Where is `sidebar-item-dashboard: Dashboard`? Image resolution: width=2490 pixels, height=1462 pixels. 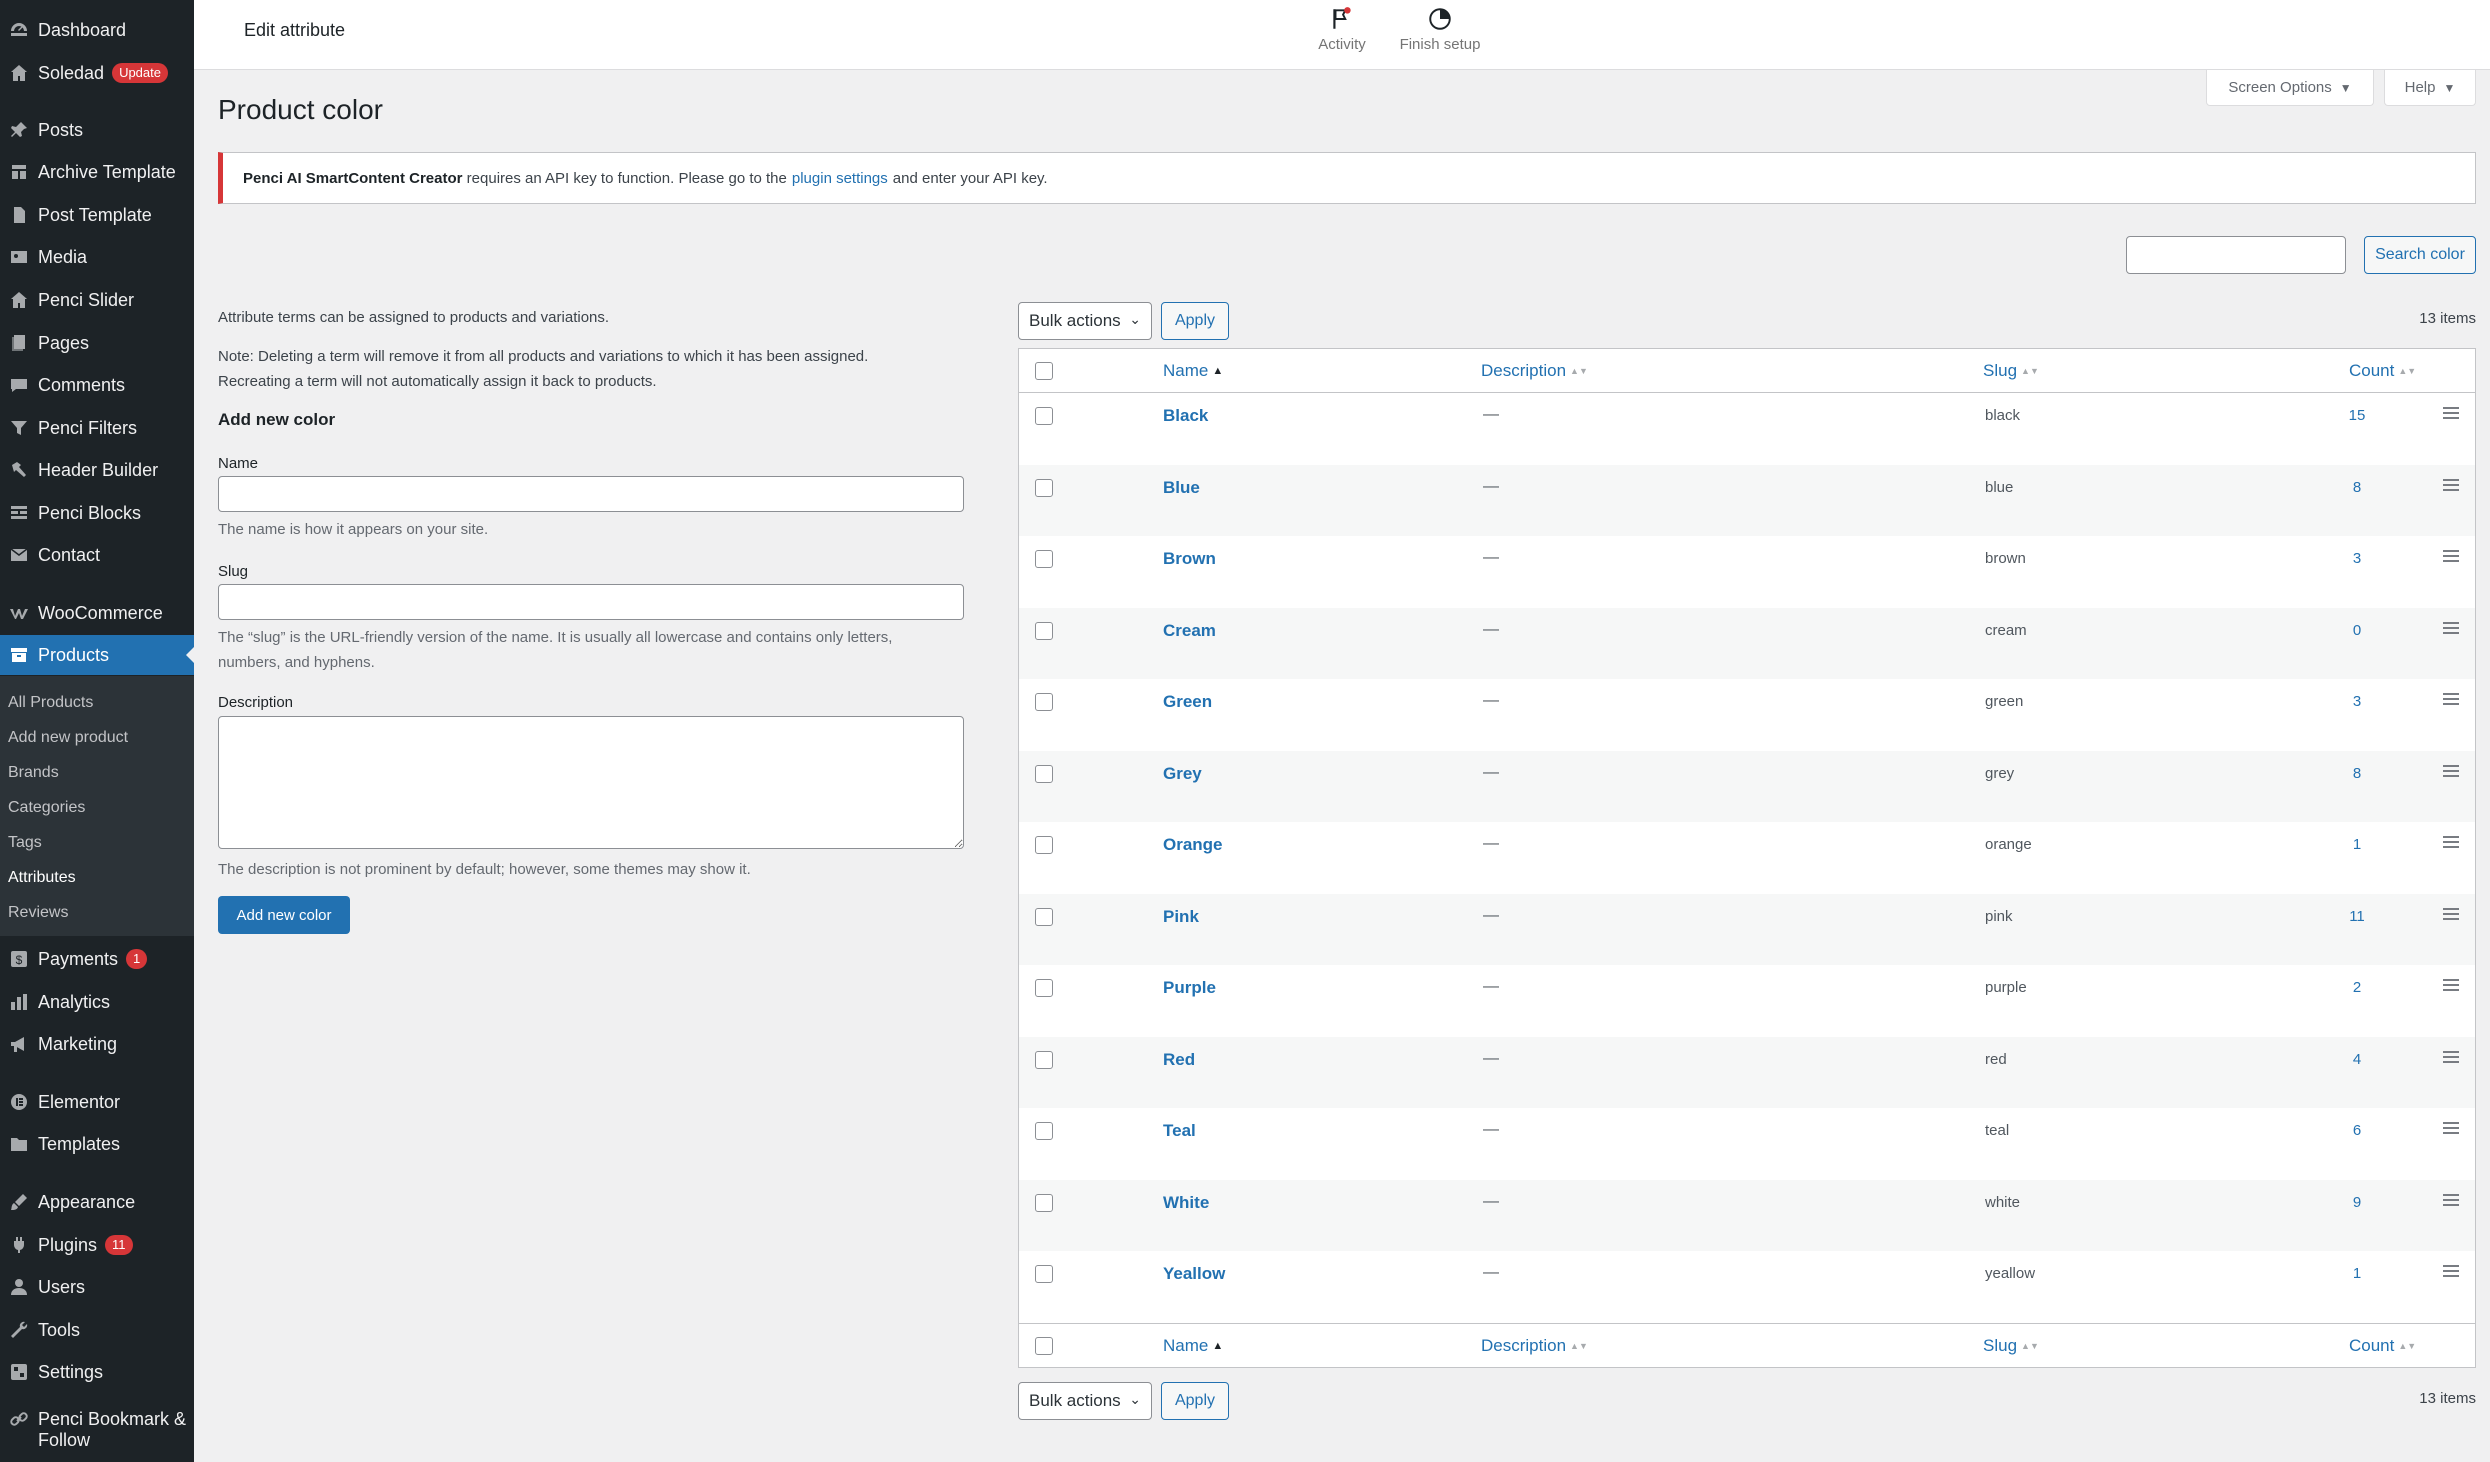 sidebar-item-dashboard: Dashboard is located at coordinates (97, 30).